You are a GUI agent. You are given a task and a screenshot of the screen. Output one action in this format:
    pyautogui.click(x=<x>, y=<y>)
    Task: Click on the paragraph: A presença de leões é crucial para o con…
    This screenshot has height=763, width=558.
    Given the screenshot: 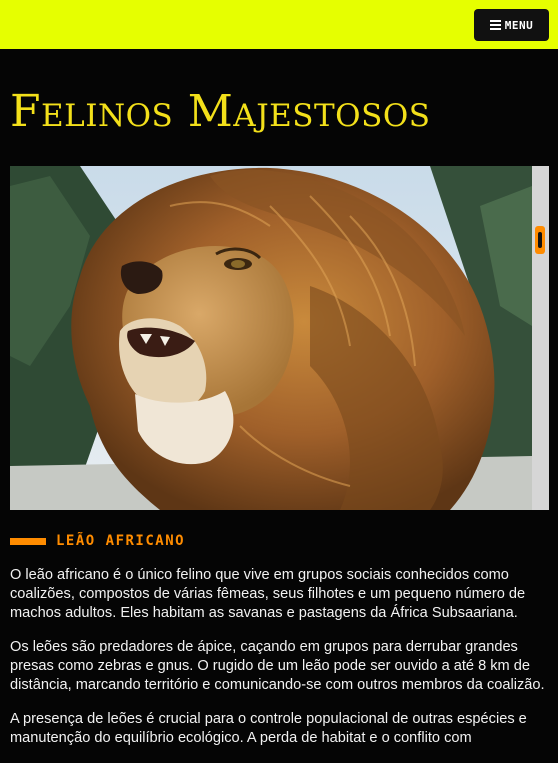 What is the action you would take?
    pyautogui.click(x=268, y=728)
    